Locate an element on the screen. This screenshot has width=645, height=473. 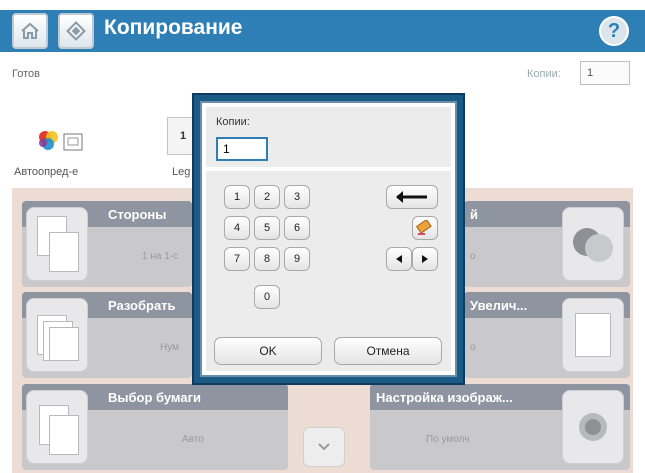
darker-lighter-icon is located at coordinates (593, 244).